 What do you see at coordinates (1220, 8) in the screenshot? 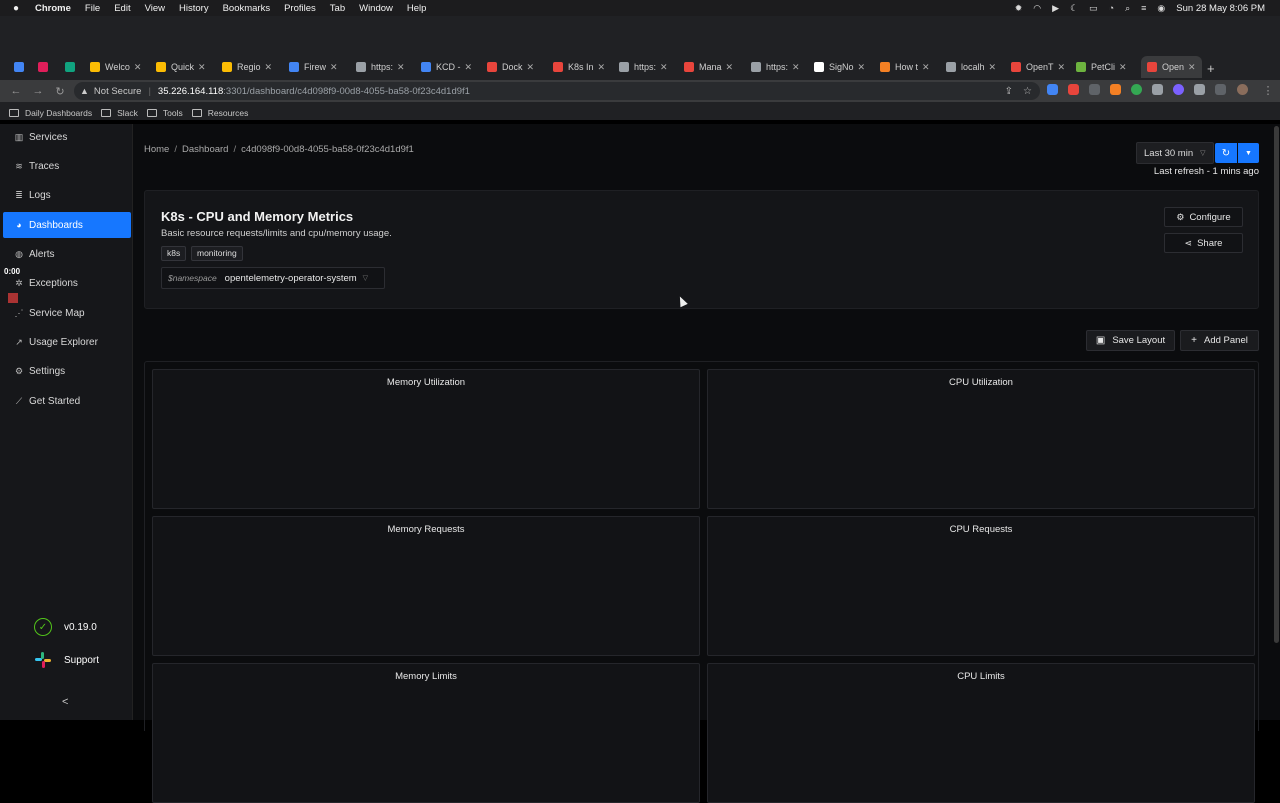
I see `menubar-datetime: Sun 28 May 8:06 PM` at bounding box center [1220, 8].